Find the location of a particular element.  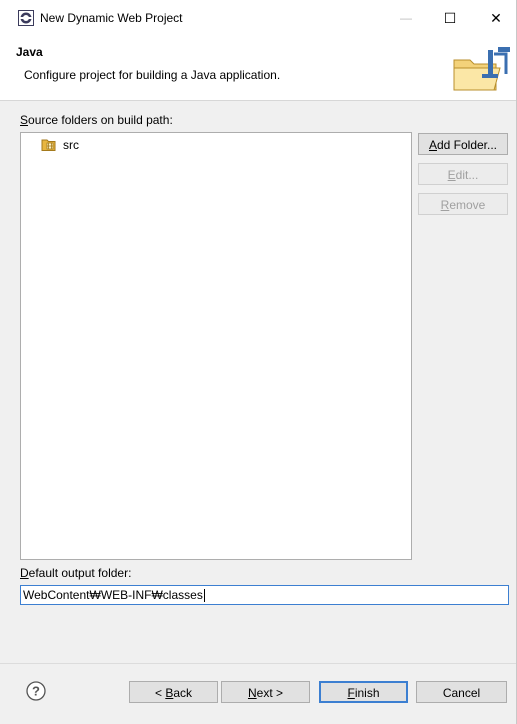

back-button: < Back is located at coordinates (173, 692).